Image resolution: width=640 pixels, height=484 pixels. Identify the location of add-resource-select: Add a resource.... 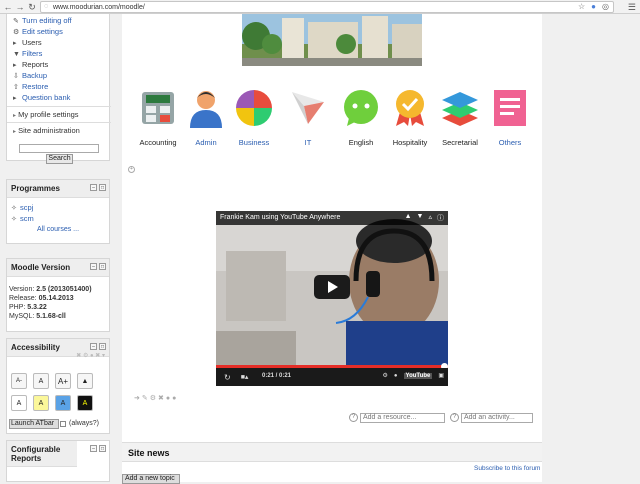
(402, 418).